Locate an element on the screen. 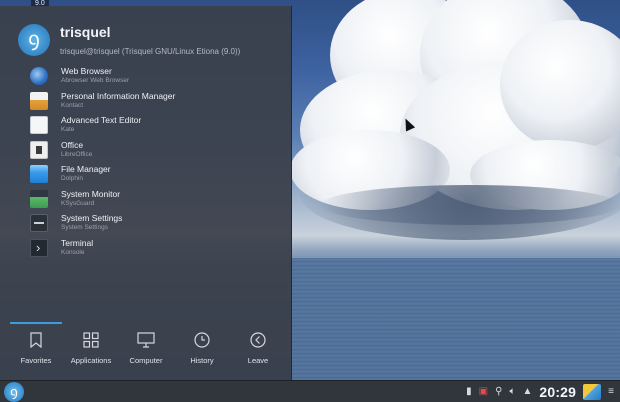 The image size is (620, 402). tab-applications: Applications is located at coordinates (91, 352).